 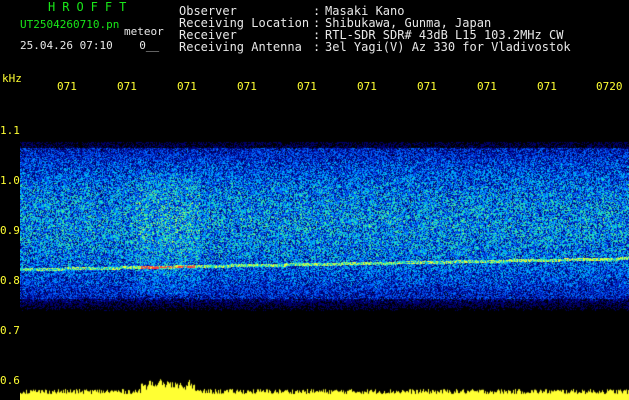 What do you see at coordinates (240, 47) in the screenshot?
I see `meta-label: Receiving Antenna` at bounding box center [240, 47].